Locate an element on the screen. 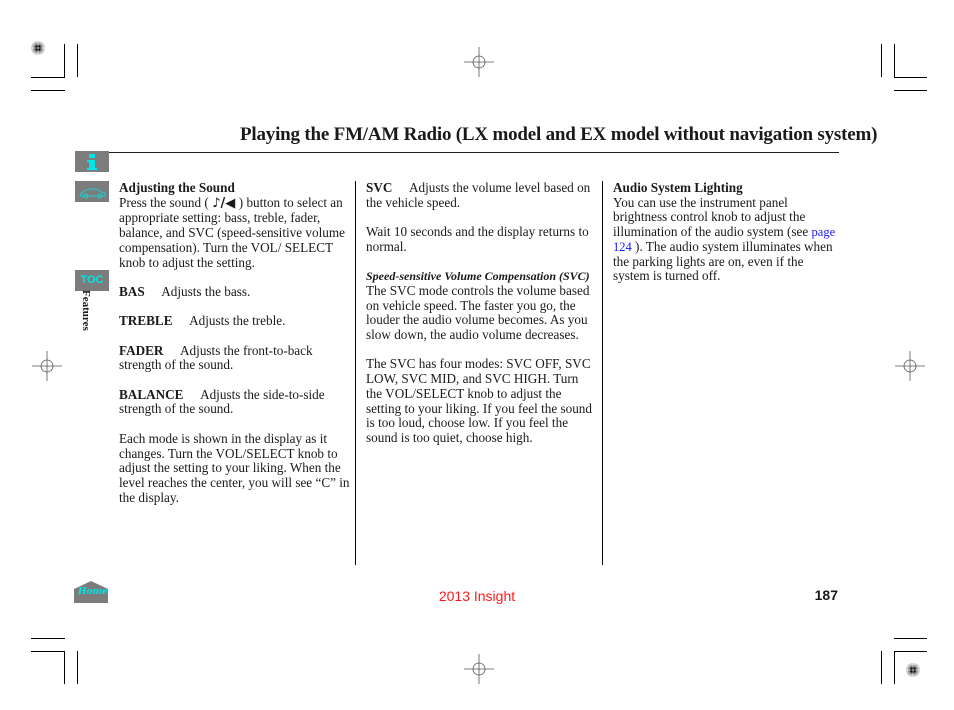  setting-item-treble: TREBLE Adjusts the treble. is located at coordinates (202, 321).